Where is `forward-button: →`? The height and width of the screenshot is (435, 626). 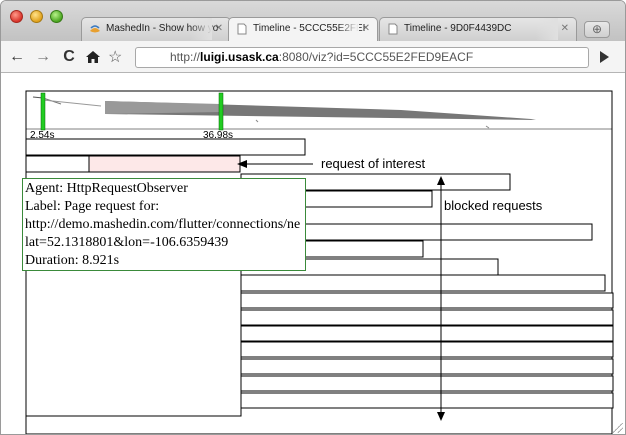 forward-button: → is located at coordinates (43, 57).